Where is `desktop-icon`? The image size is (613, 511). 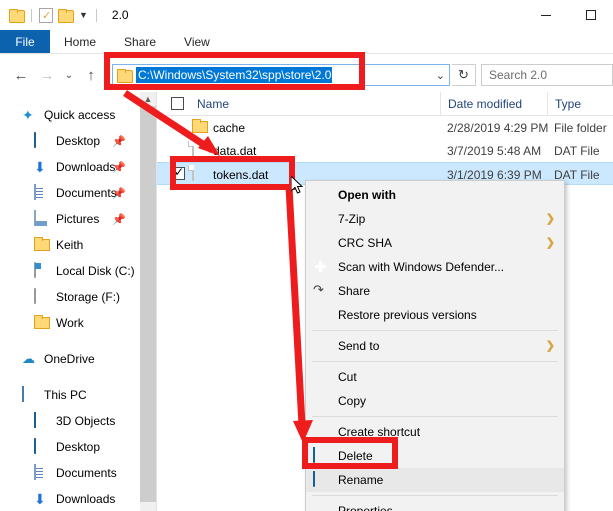
desktop-icon is located at coordinates (42, 140).